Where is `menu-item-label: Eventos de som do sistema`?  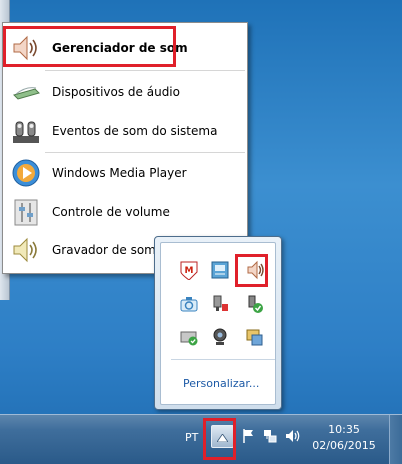
menu-item-label: Eventos de som do sistema is located at coordinates (135, 131).